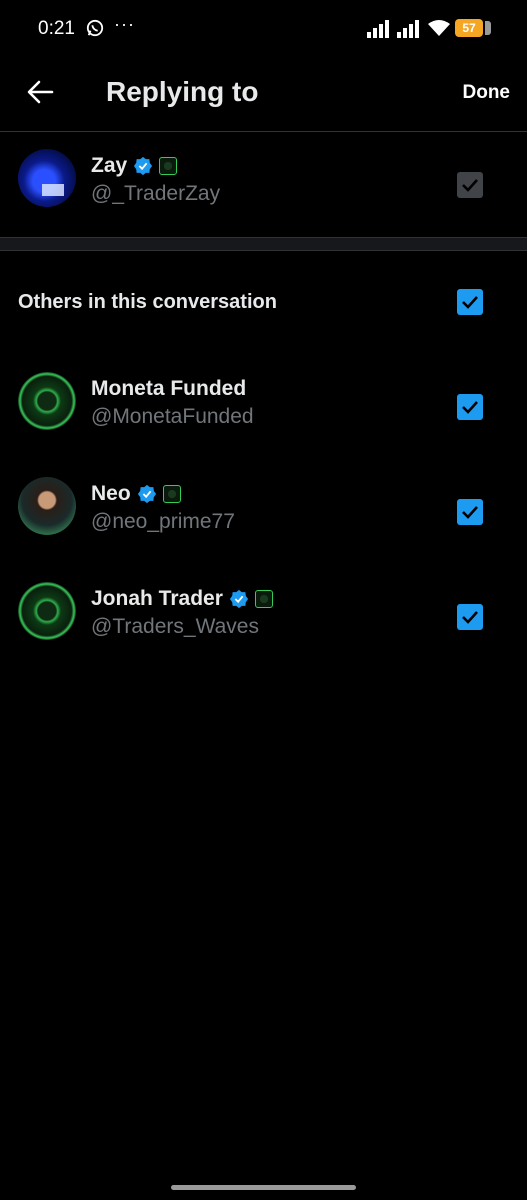 This screenshot has height=1200, width=527. What do you see at coordinates (124, 24) in the screenshot?
I see `more-notifications-icon: ···` at bounding box center [124, 24].